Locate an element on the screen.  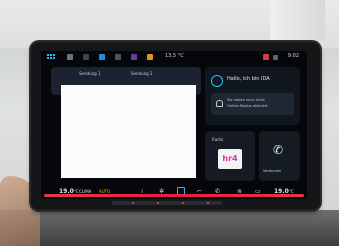
touch-slider is located at coordinates (167, 203).